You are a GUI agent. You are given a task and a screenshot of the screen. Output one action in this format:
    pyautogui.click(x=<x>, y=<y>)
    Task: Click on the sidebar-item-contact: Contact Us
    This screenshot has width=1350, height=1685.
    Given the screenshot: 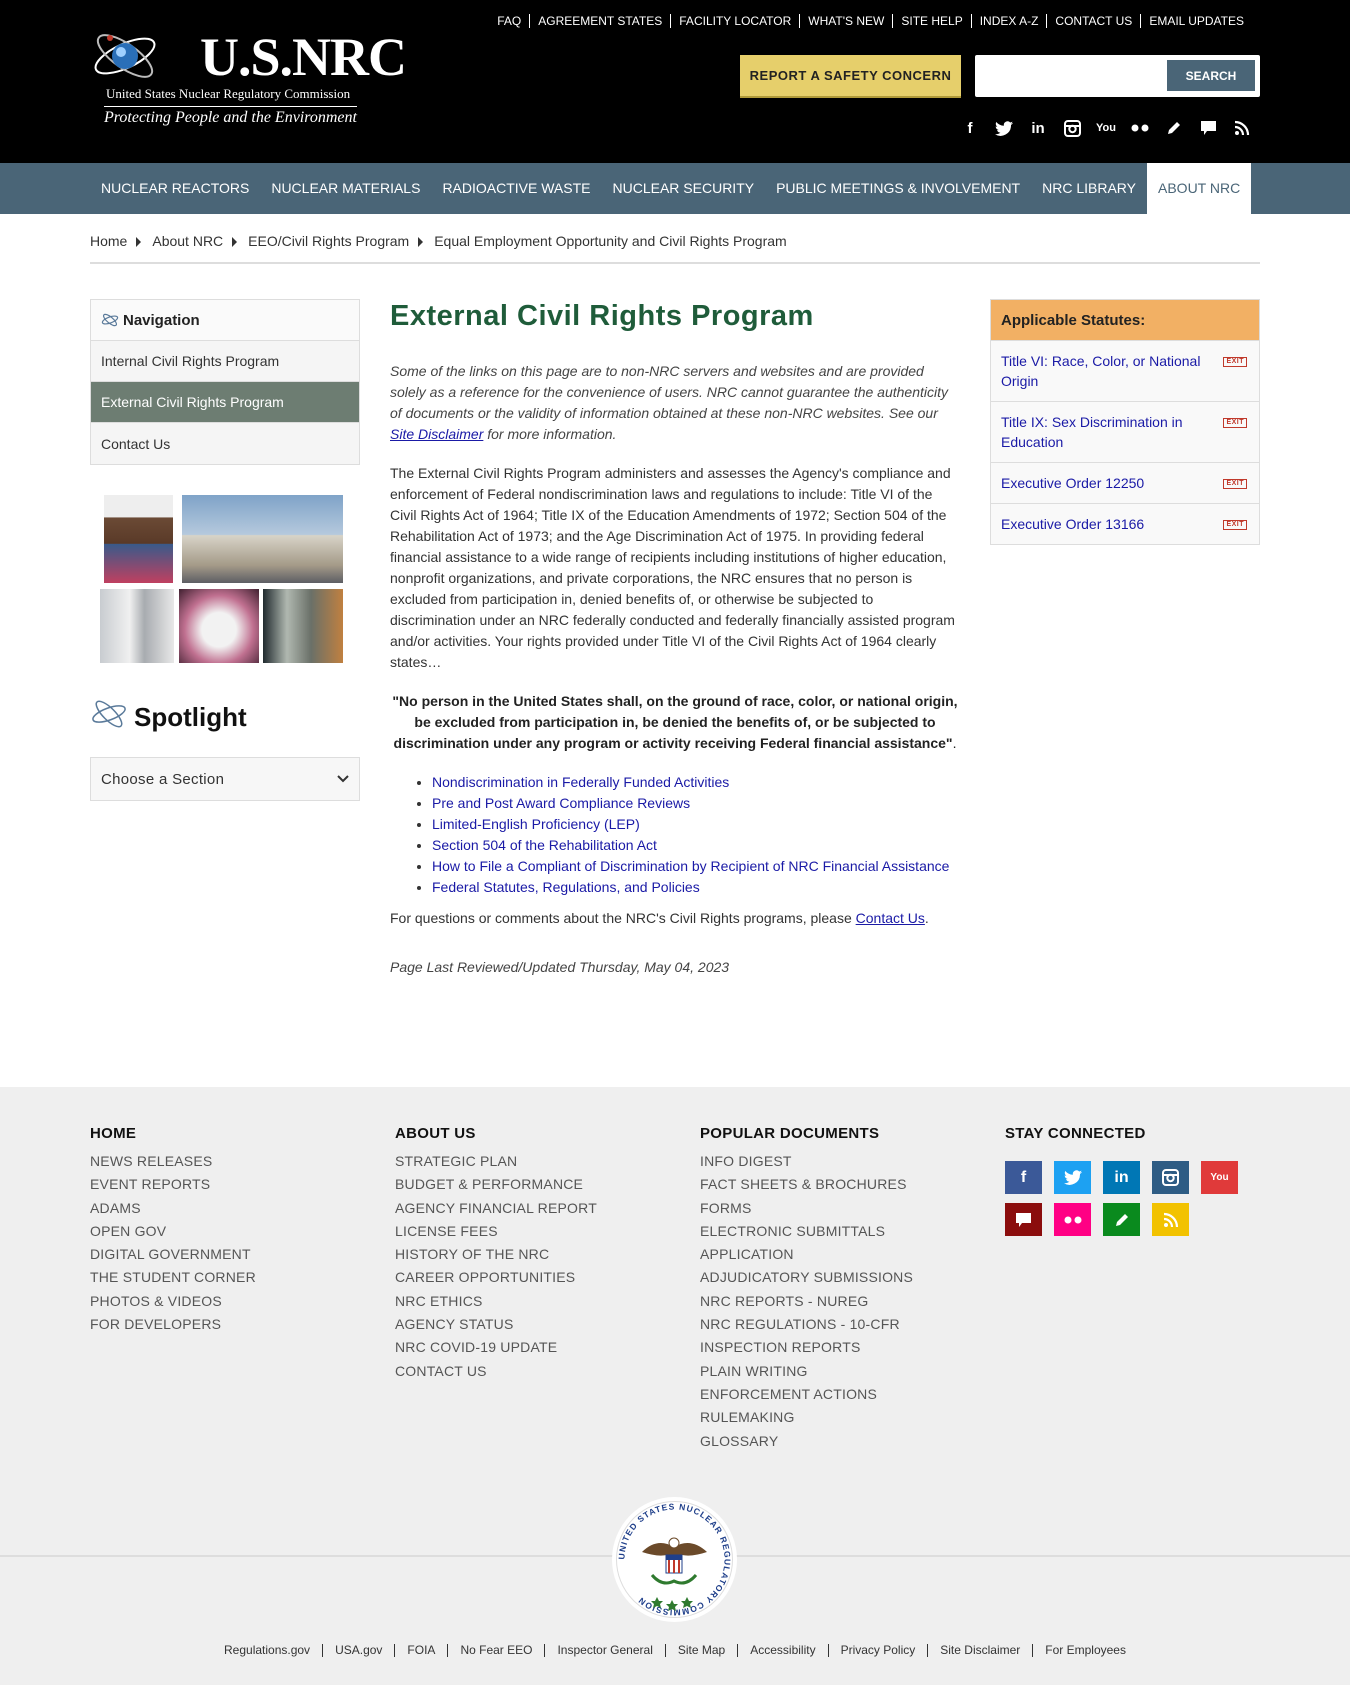 What is the action you would take?
    pyautogui.click(x=225, y=443)
    